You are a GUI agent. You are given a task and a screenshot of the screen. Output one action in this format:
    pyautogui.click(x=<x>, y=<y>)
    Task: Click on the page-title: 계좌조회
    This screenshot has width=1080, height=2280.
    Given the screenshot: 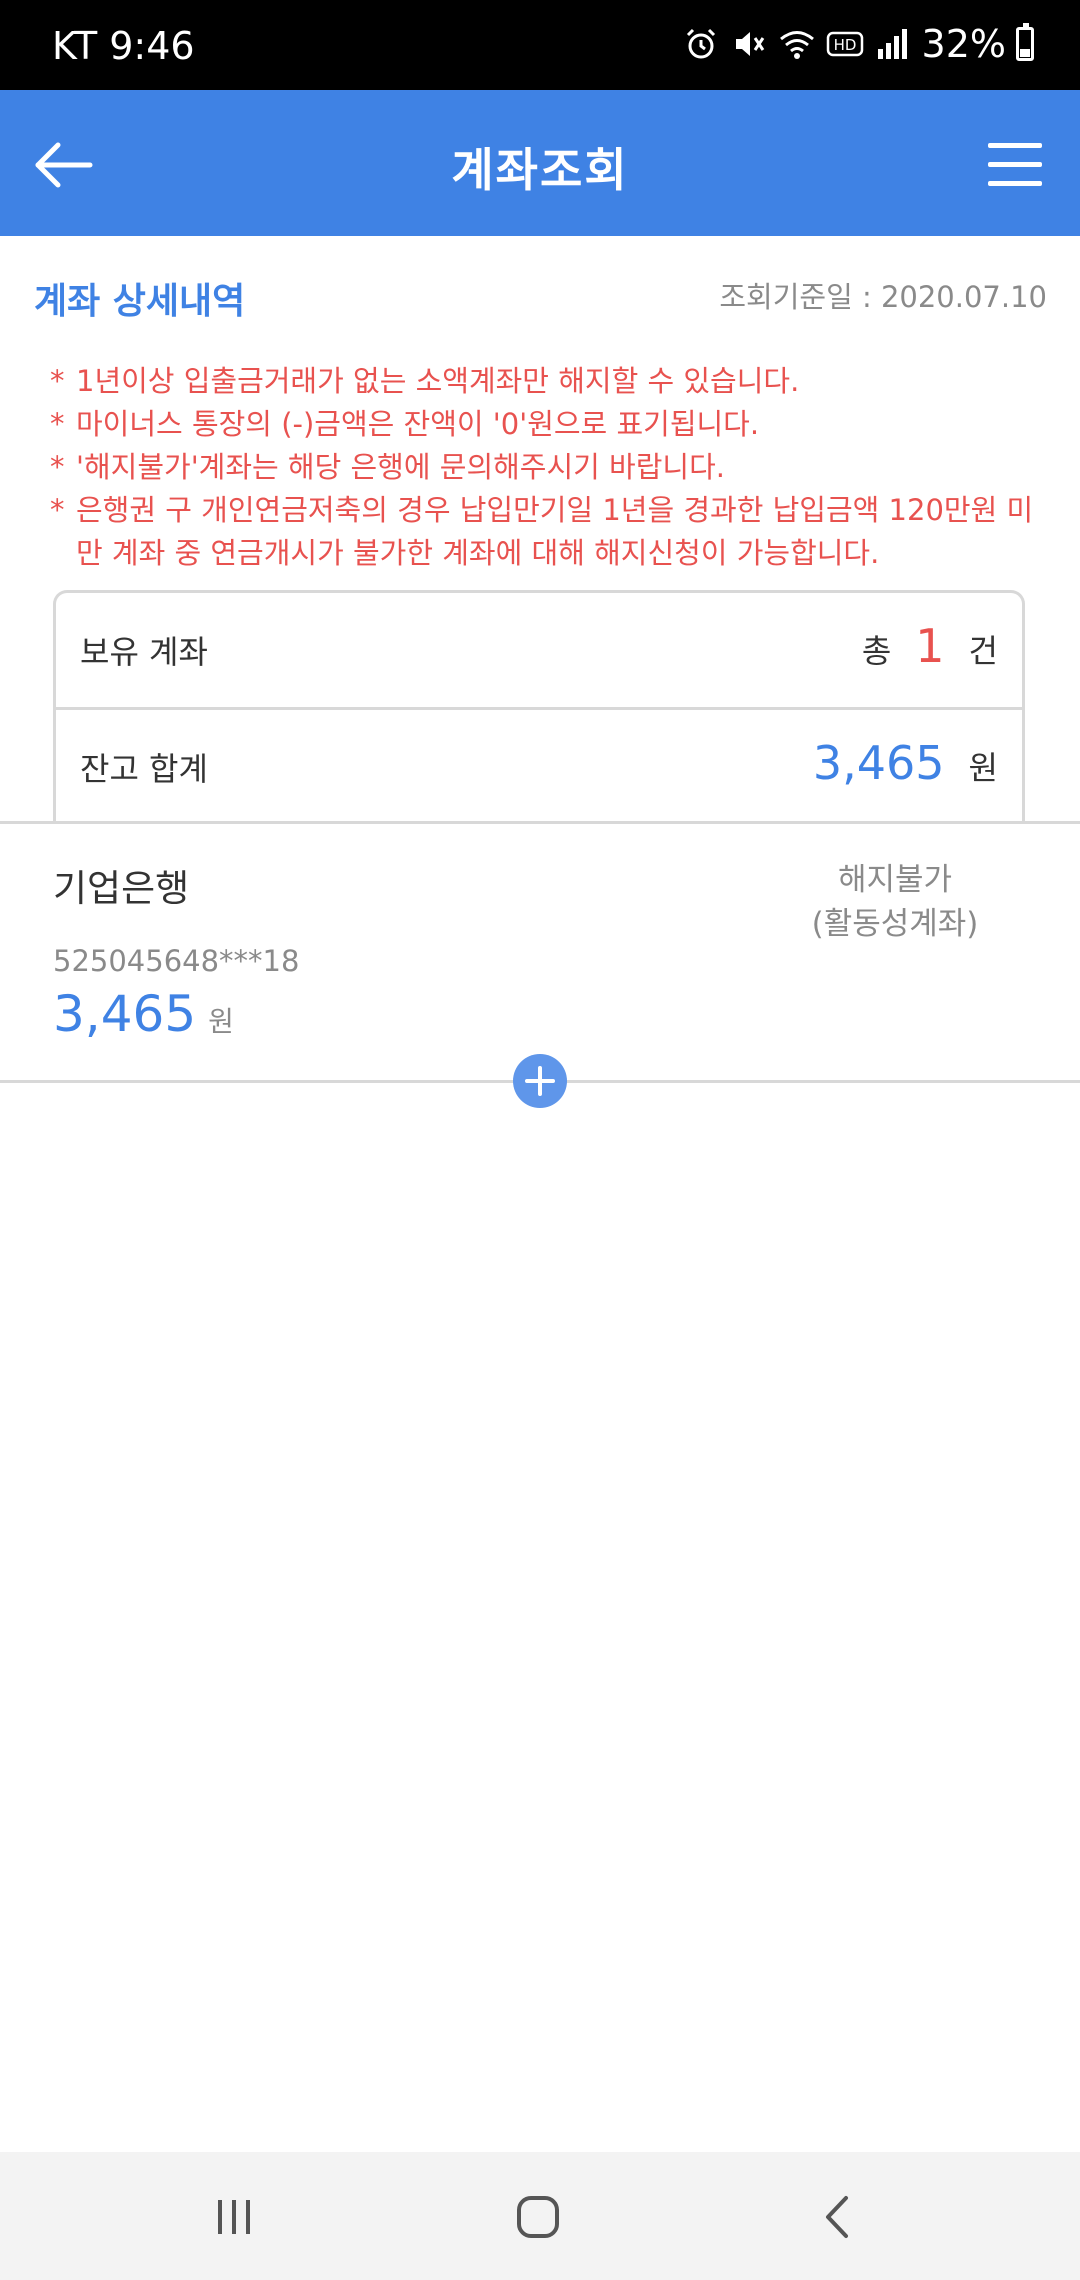 What is the action you would take?
    pyautogui.click(x=540, y=170)
    